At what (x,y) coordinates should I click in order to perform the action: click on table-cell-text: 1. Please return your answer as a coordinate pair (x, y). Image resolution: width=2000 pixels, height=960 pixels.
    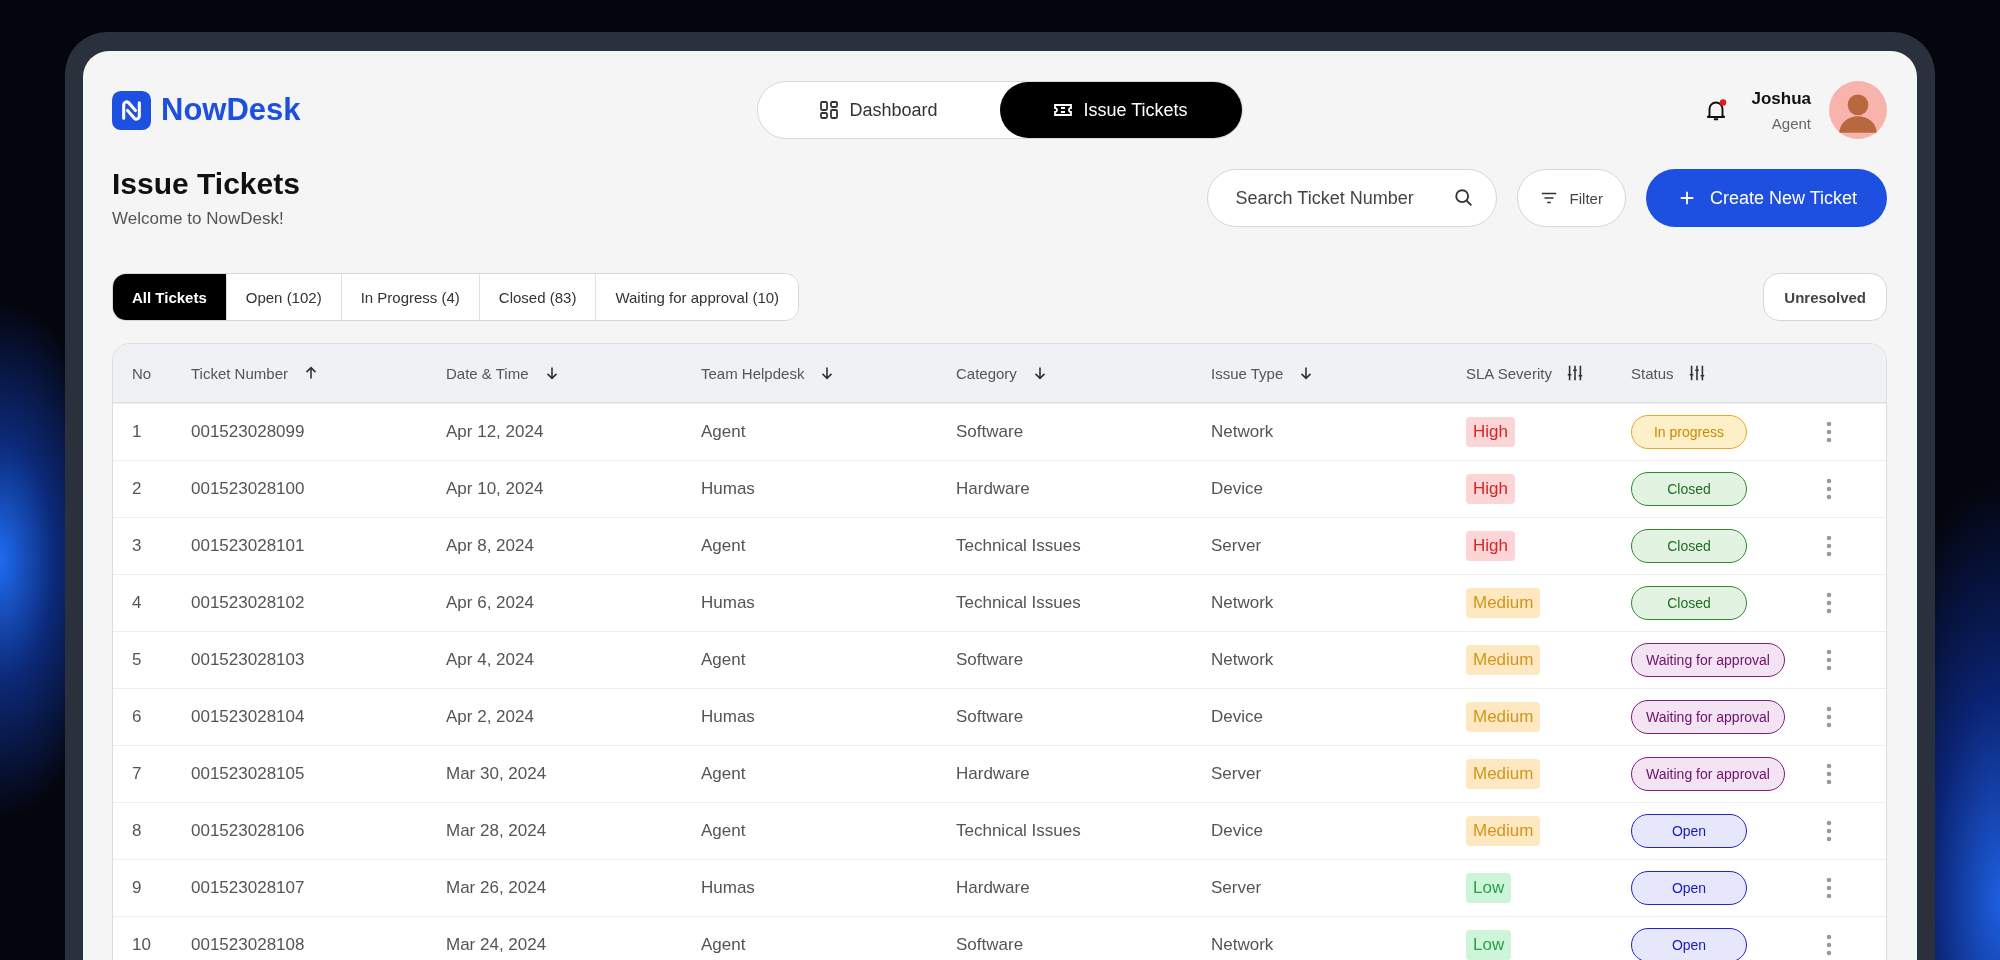
    Looking at the image, I should click on (137, 432).